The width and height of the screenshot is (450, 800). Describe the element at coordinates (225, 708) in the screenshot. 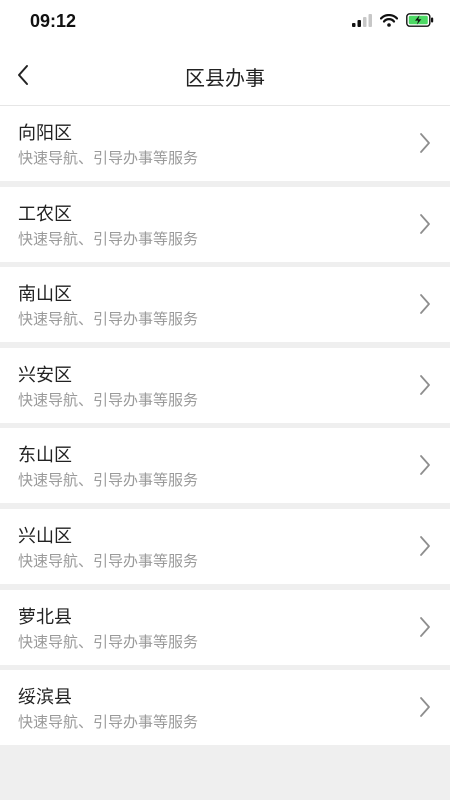

I see `list-item: 绥滨县 快速导航、引导办事等服务` at that location.